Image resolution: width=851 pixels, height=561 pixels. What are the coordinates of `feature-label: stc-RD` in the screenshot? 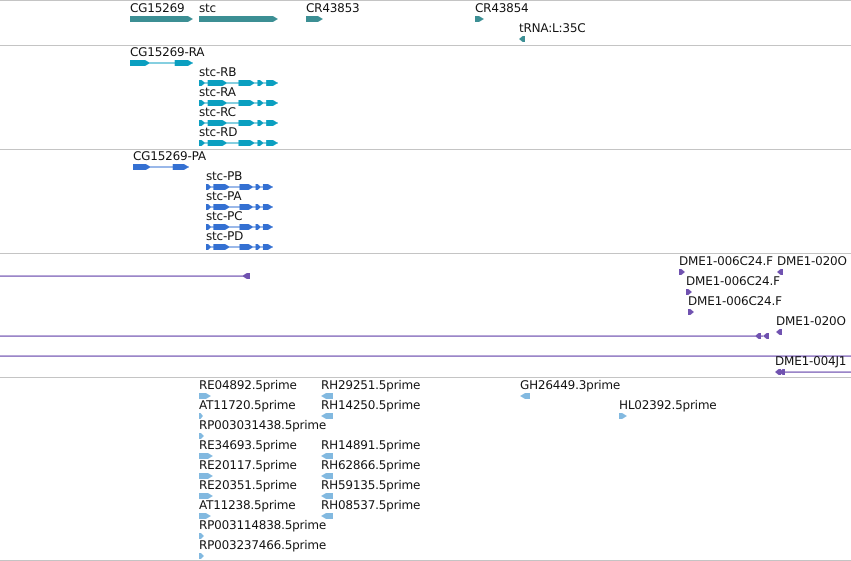 It's located at (218, 132).